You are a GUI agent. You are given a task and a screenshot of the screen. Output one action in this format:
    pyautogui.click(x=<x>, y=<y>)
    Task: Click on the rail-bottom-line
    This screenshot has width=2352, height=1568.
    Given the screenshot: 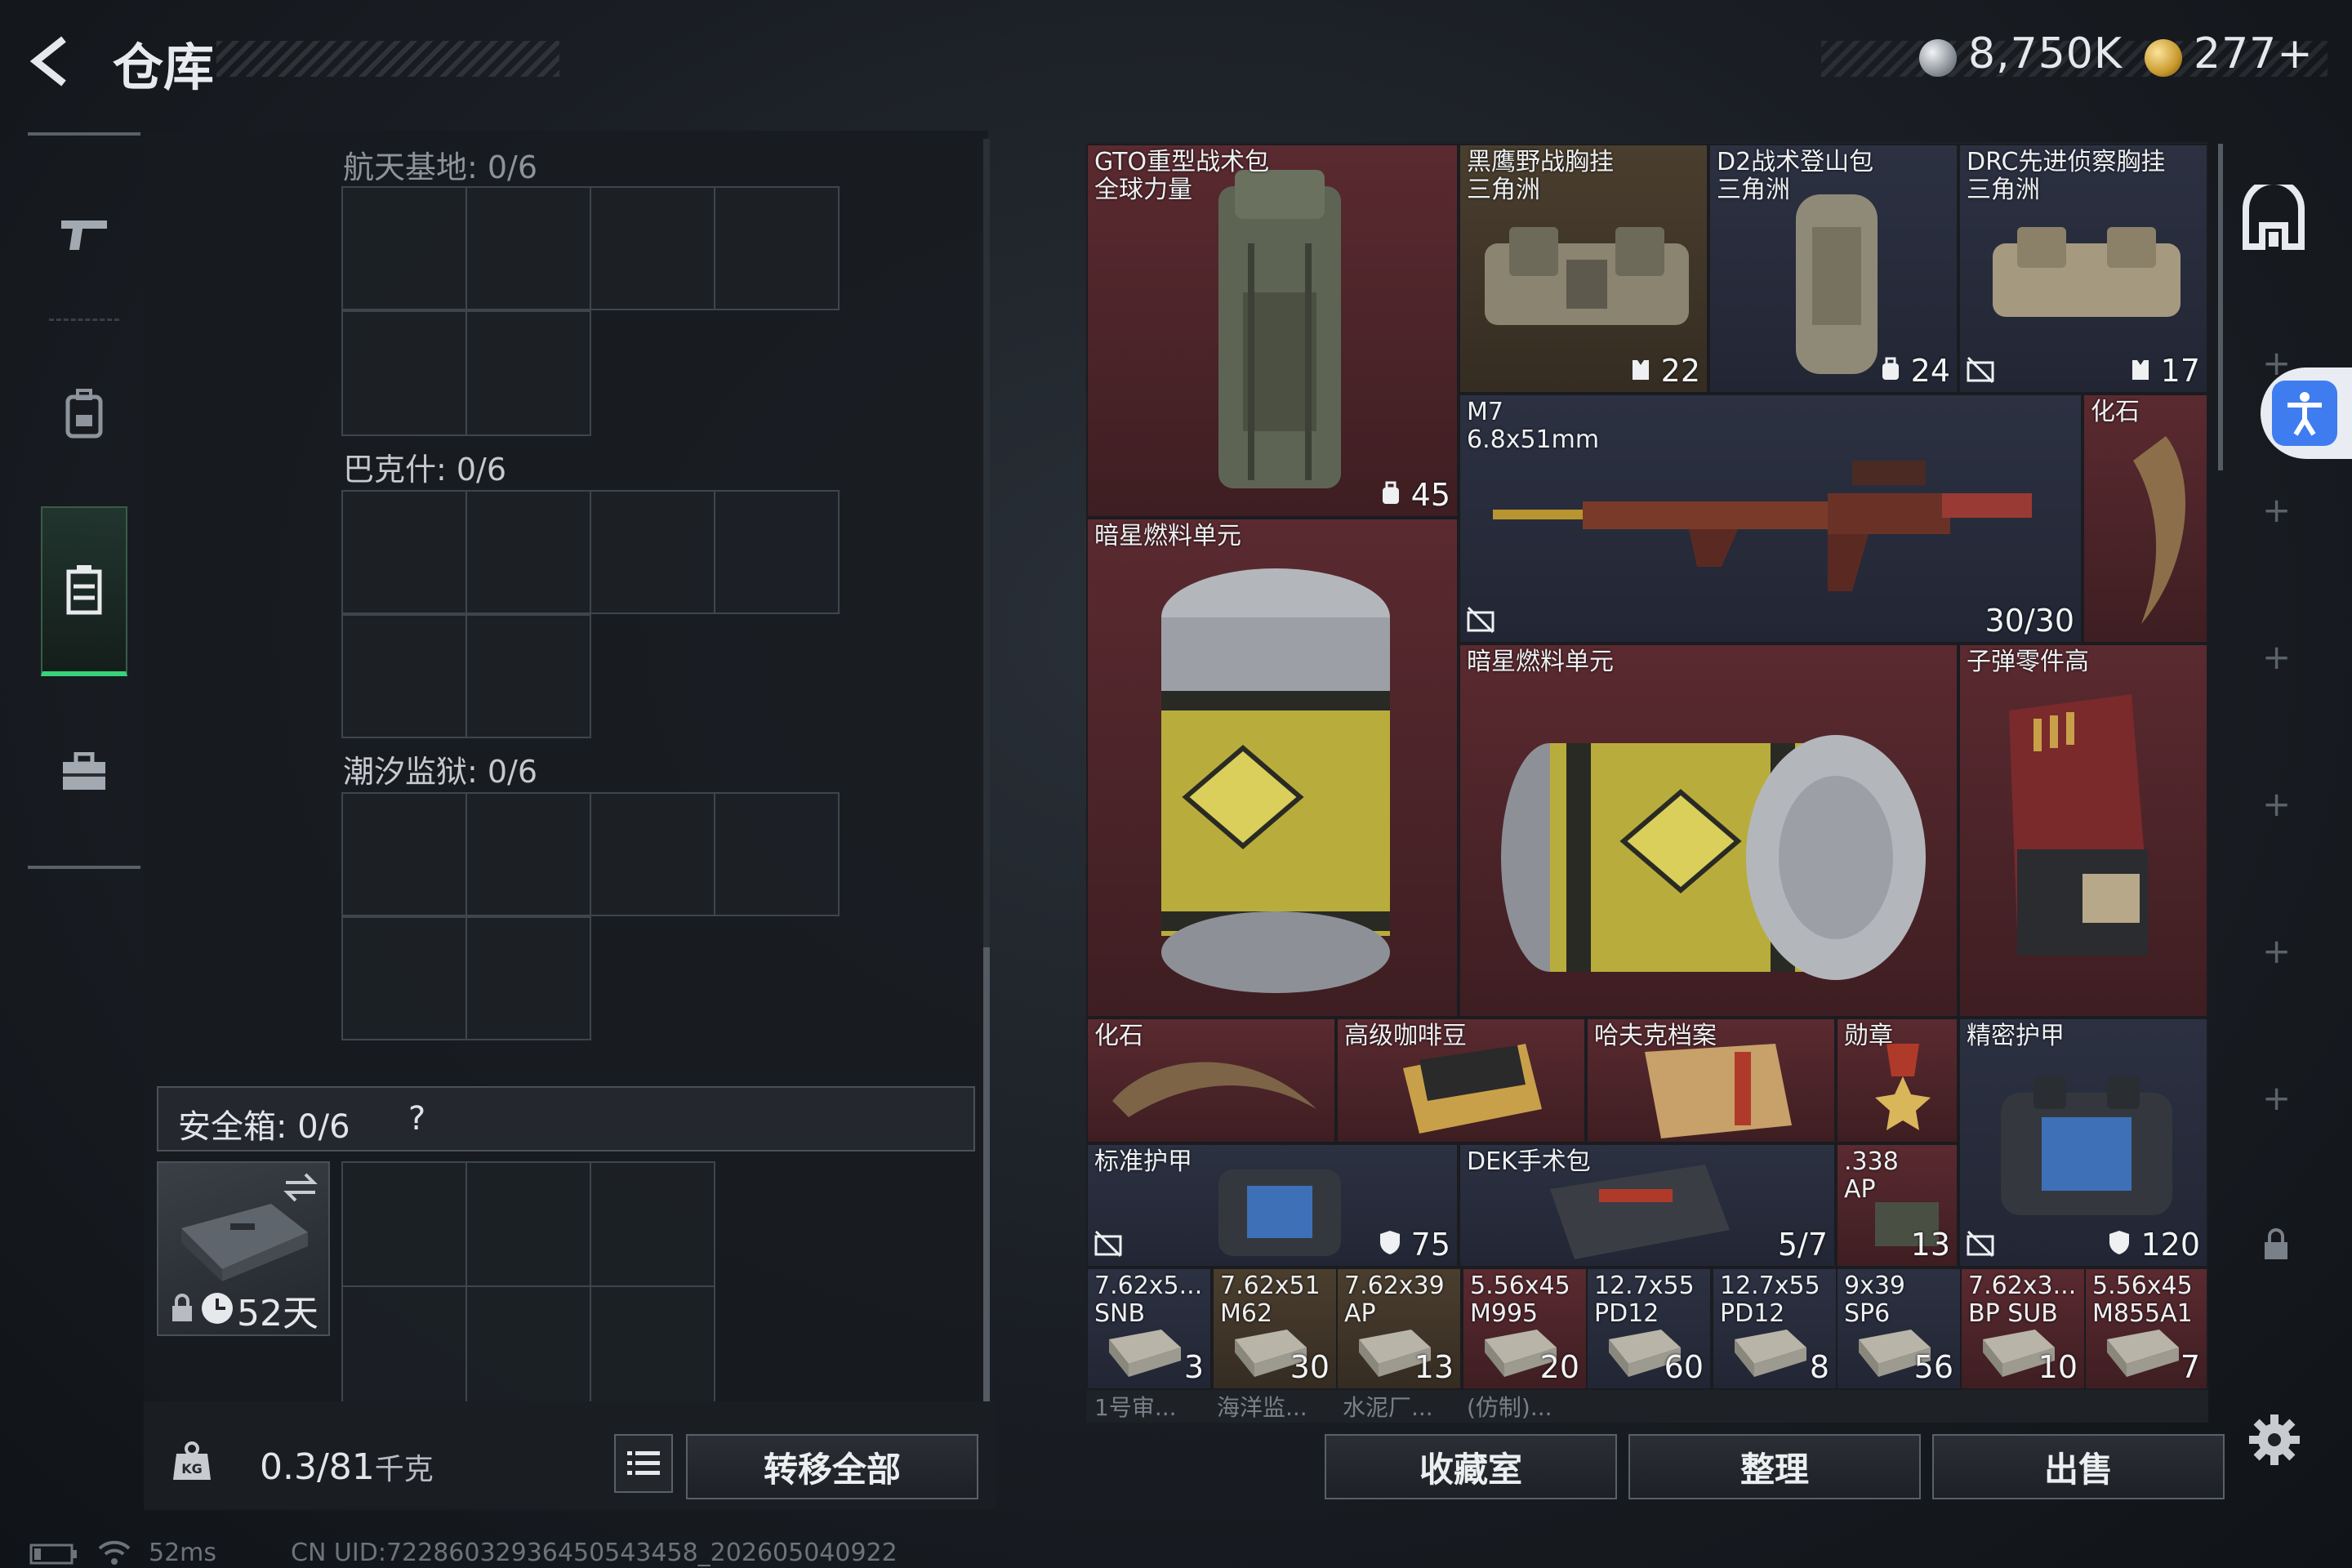 What is the action you would take?
    pyautogui.click(x=84, y=867)
    